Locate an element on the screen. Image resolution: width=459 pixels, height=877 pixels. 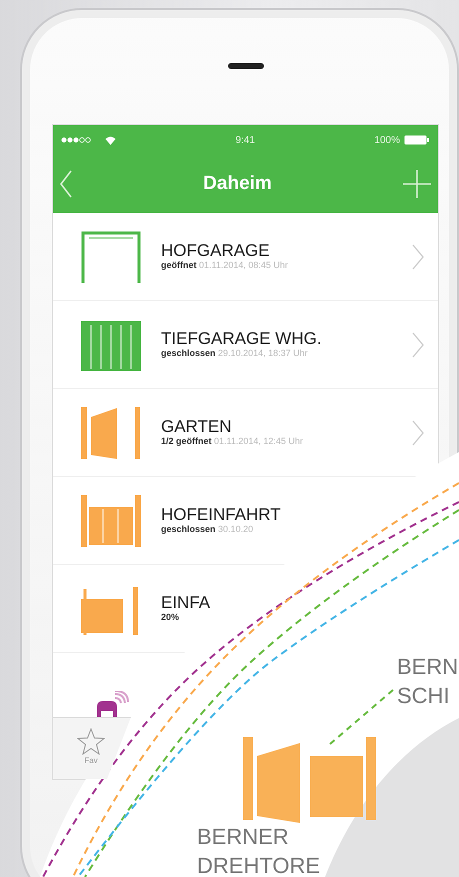
gate-name: HOFGARAGE is located at coordinates (216, 251).